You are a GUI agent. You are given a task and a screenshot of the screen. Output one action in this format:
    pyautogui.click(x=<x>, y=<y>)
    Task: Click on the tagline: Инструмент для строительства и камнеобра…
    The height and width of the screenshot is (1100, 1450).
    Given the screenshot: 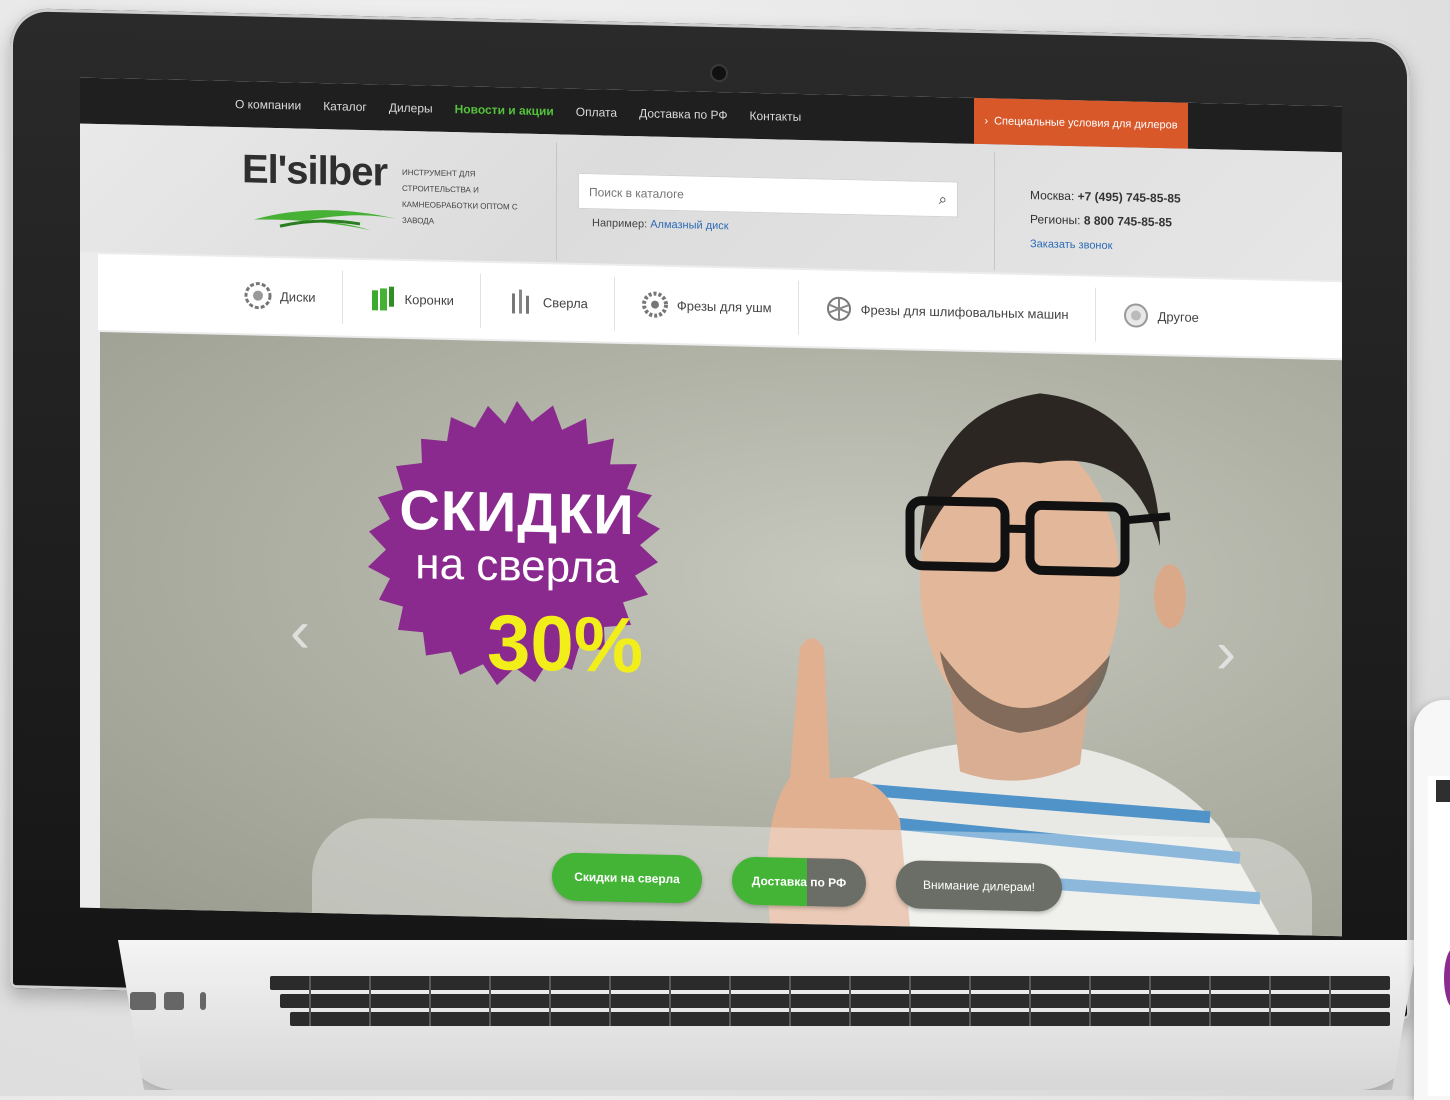 What is the action you would take?
    pyautogui.click(x=460, y=196)
    